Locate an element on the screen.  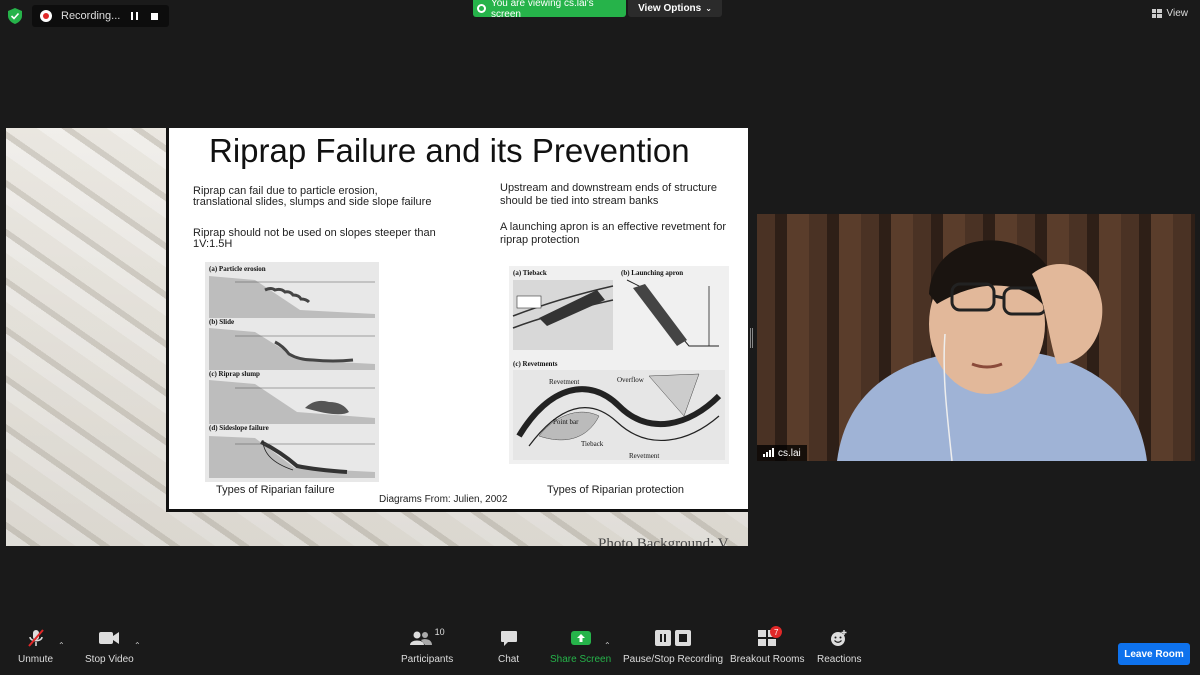
view-label: View is located at coordinates (1177, 13).